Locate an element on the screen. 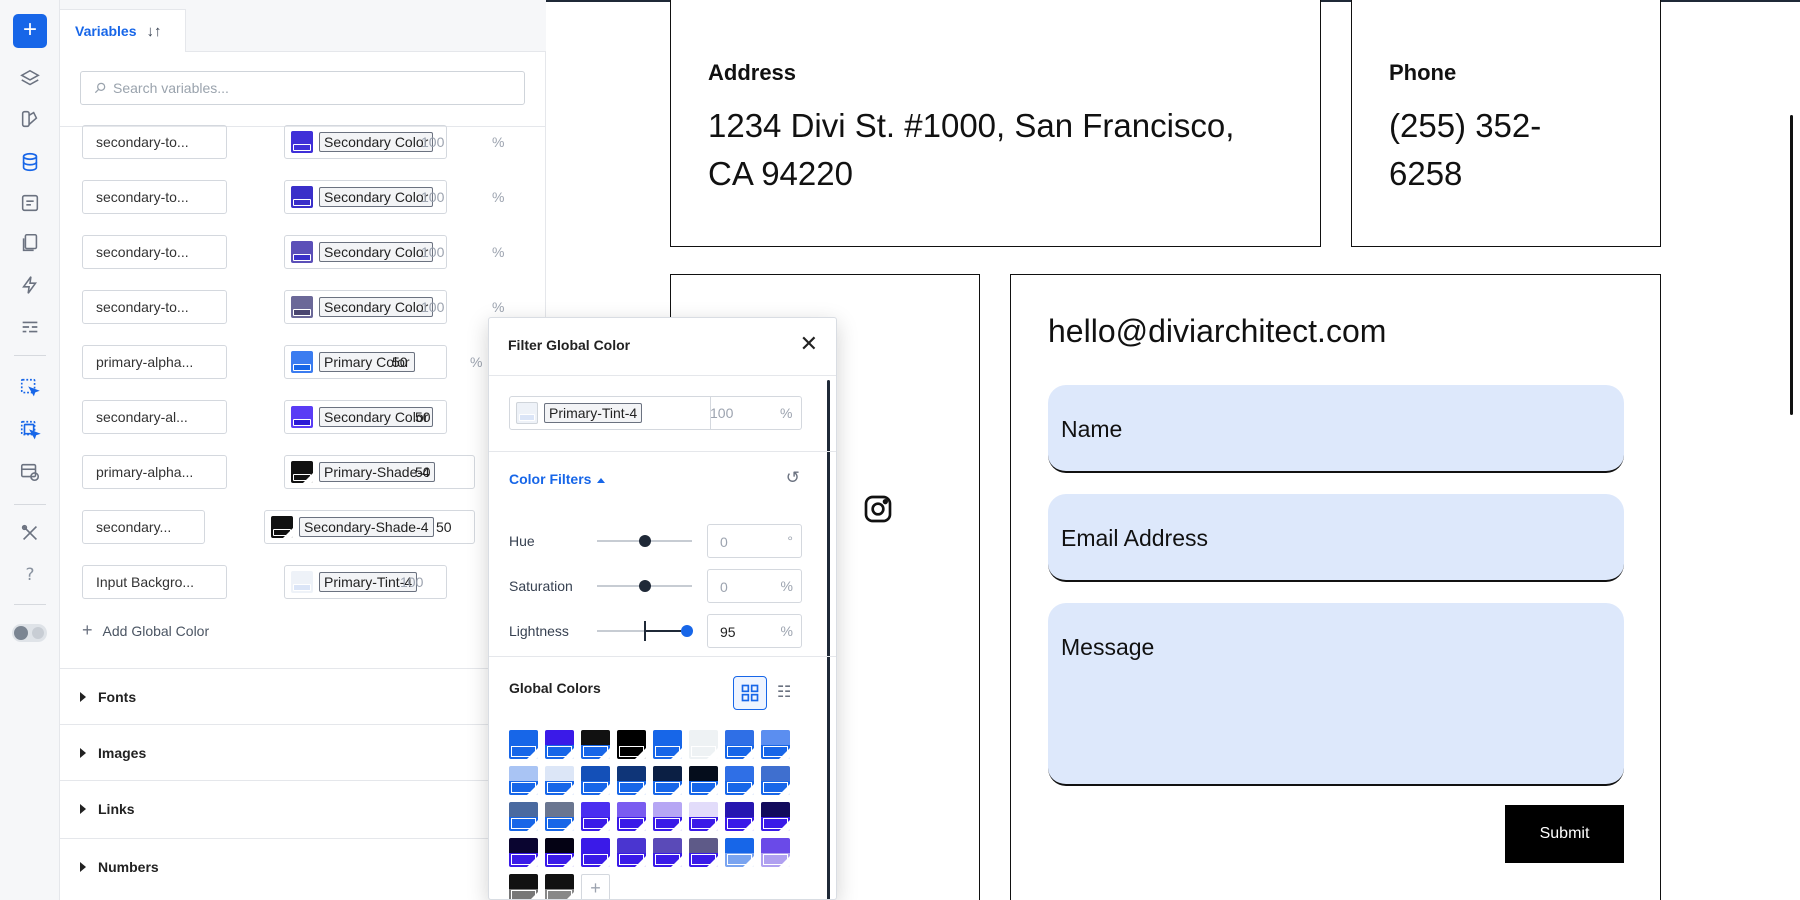 Image resolution: width=1800 pixels, height=900 pixels. variable-opacity-field: 100 is located at coordinates (411, 582).